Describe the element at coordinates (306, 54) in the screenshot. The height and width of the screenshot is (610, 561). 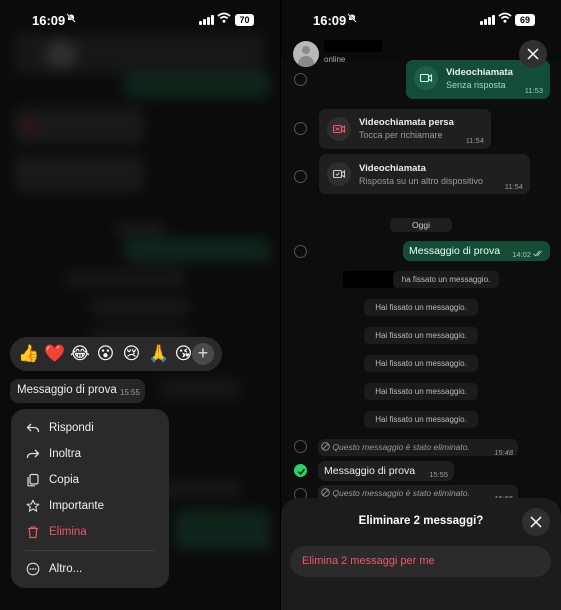
I see `avatar` at that location.